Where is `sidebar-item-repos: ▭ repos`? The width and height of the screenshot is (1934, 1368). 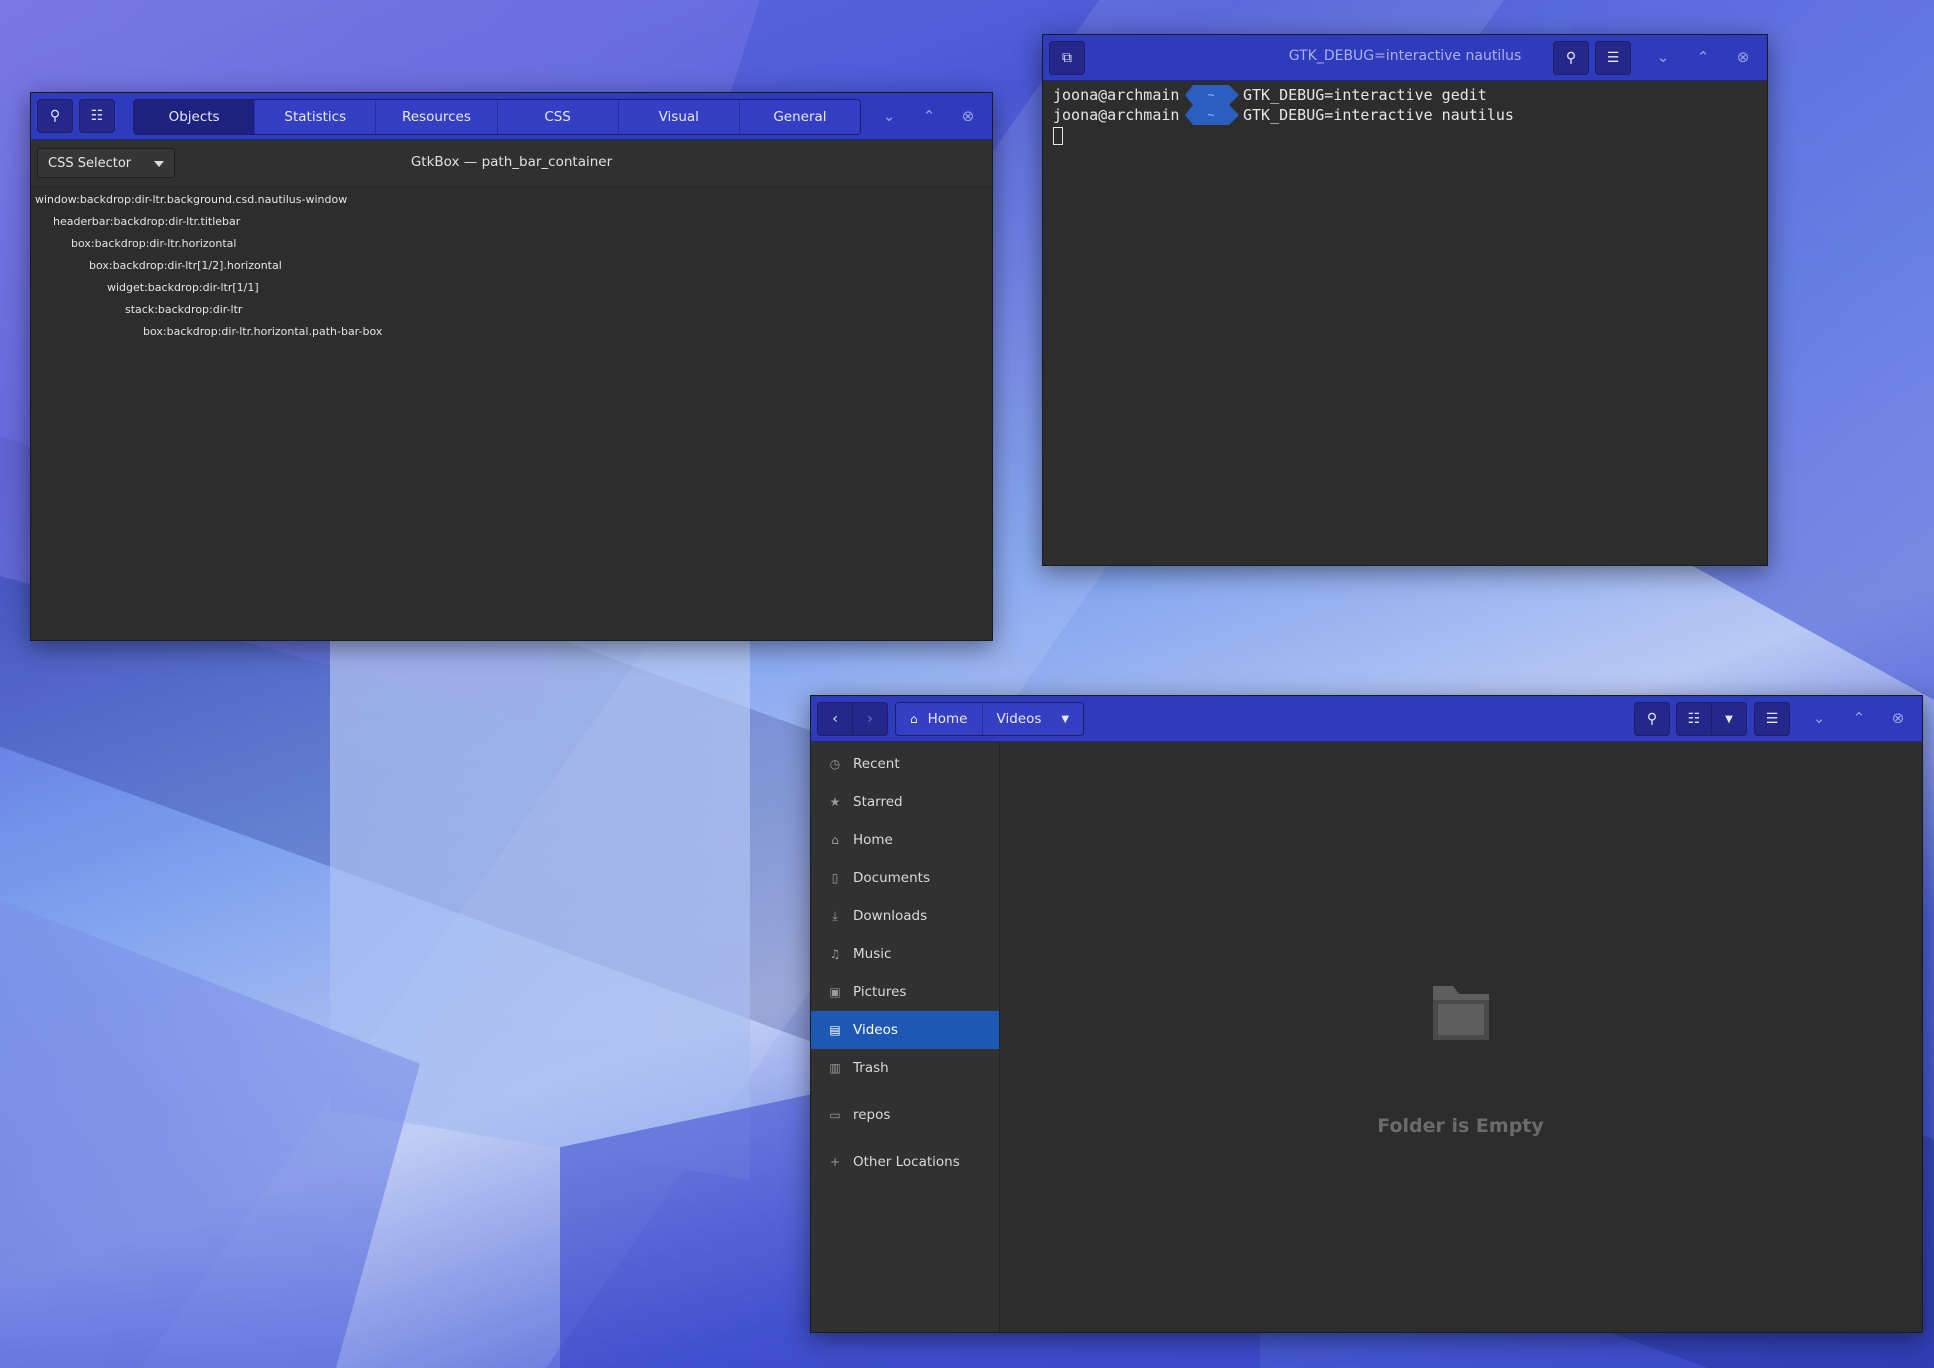 sidebar-item-repos: ▭ repos is located at coordinates (905, 1115).